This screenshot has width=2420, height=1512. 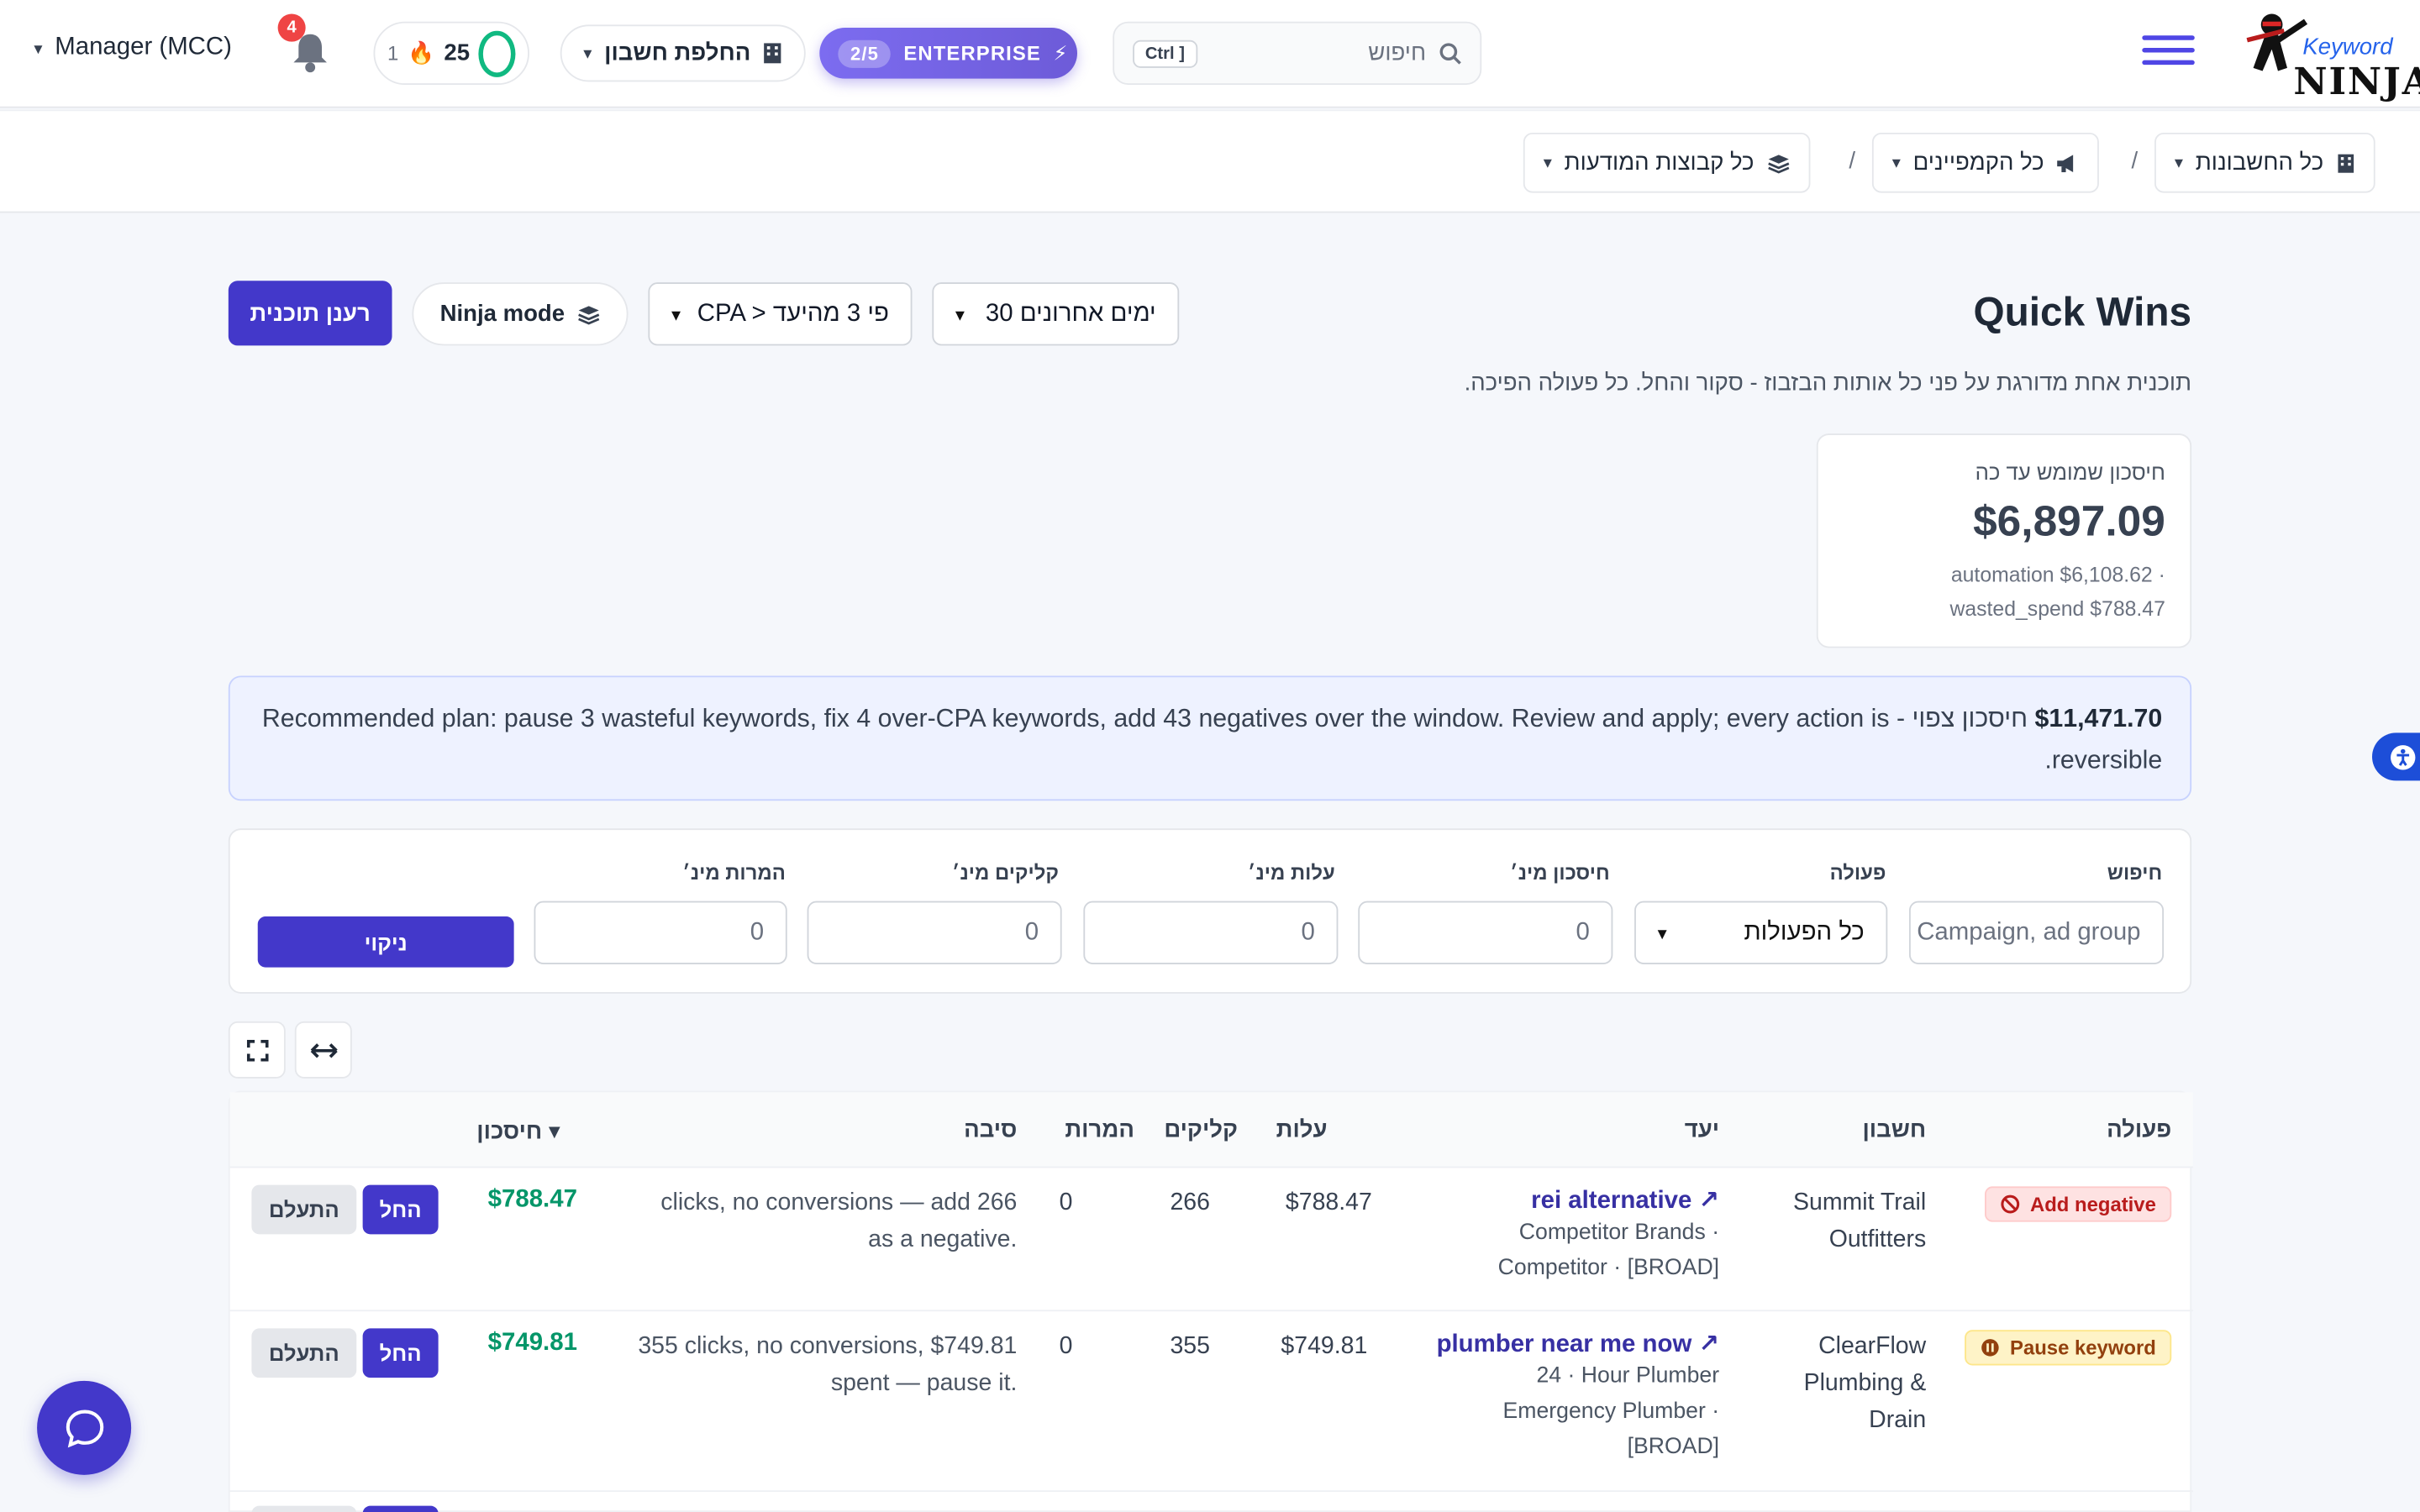 I want to click on keyword-link: plumber near me now ↗, so click(x=1534, y=1343).